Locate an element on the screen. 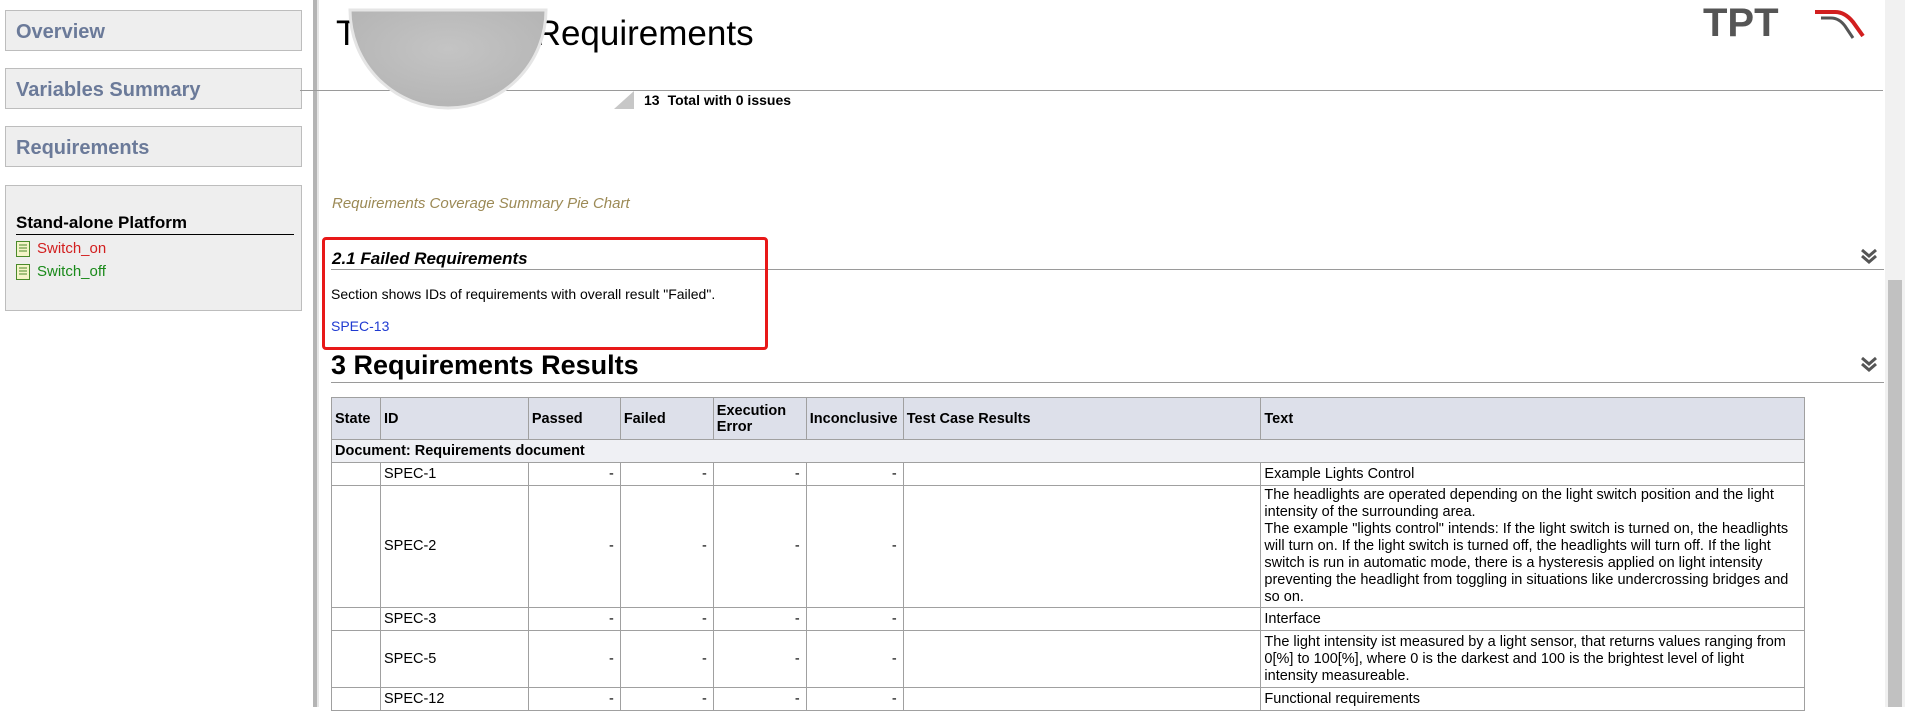  cell-id: SPEC-1 is located at coordinates (454, 474).